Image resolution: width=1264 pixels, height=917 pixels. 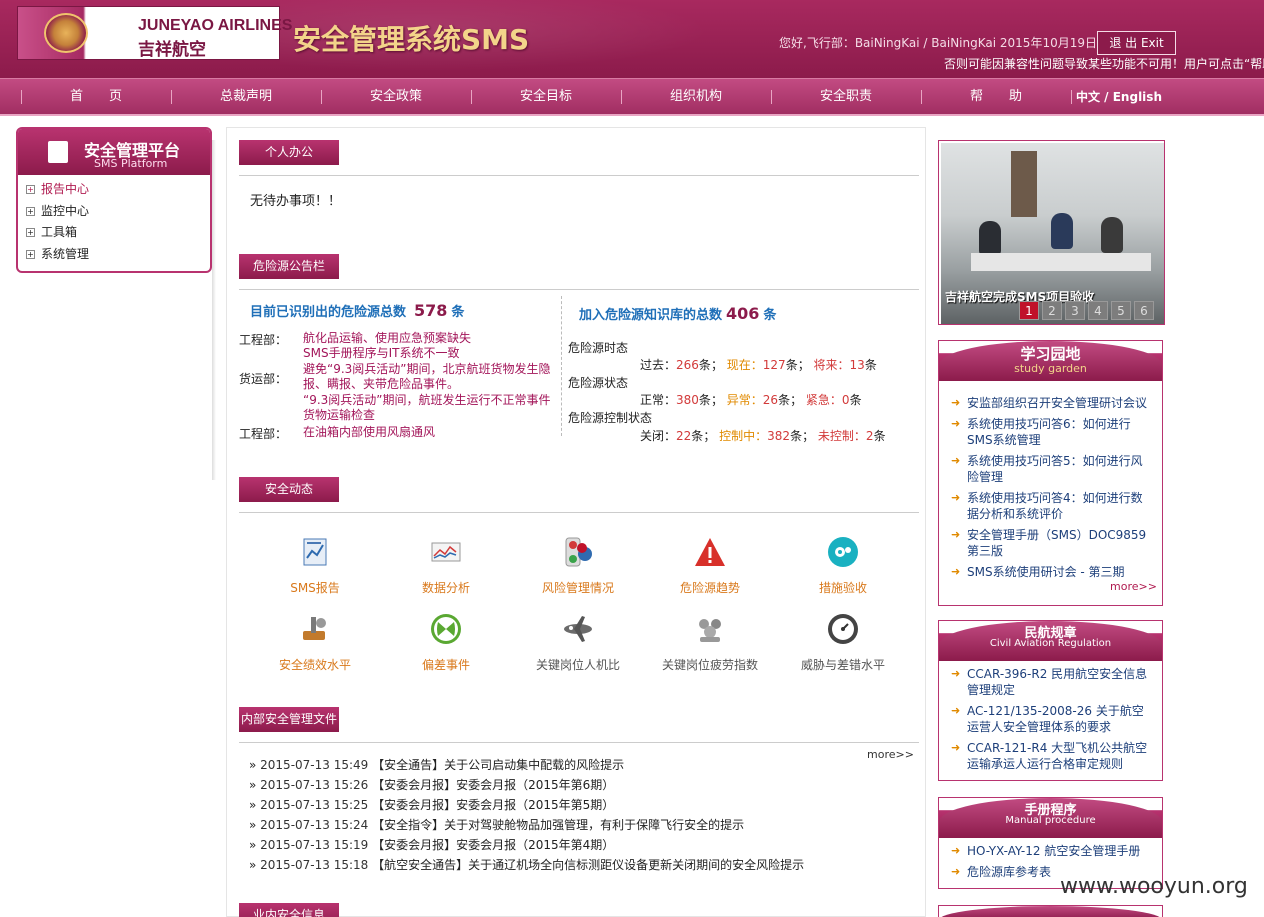 I want to click on language-switch: 中文 / English, so click(x=1119, y=97).